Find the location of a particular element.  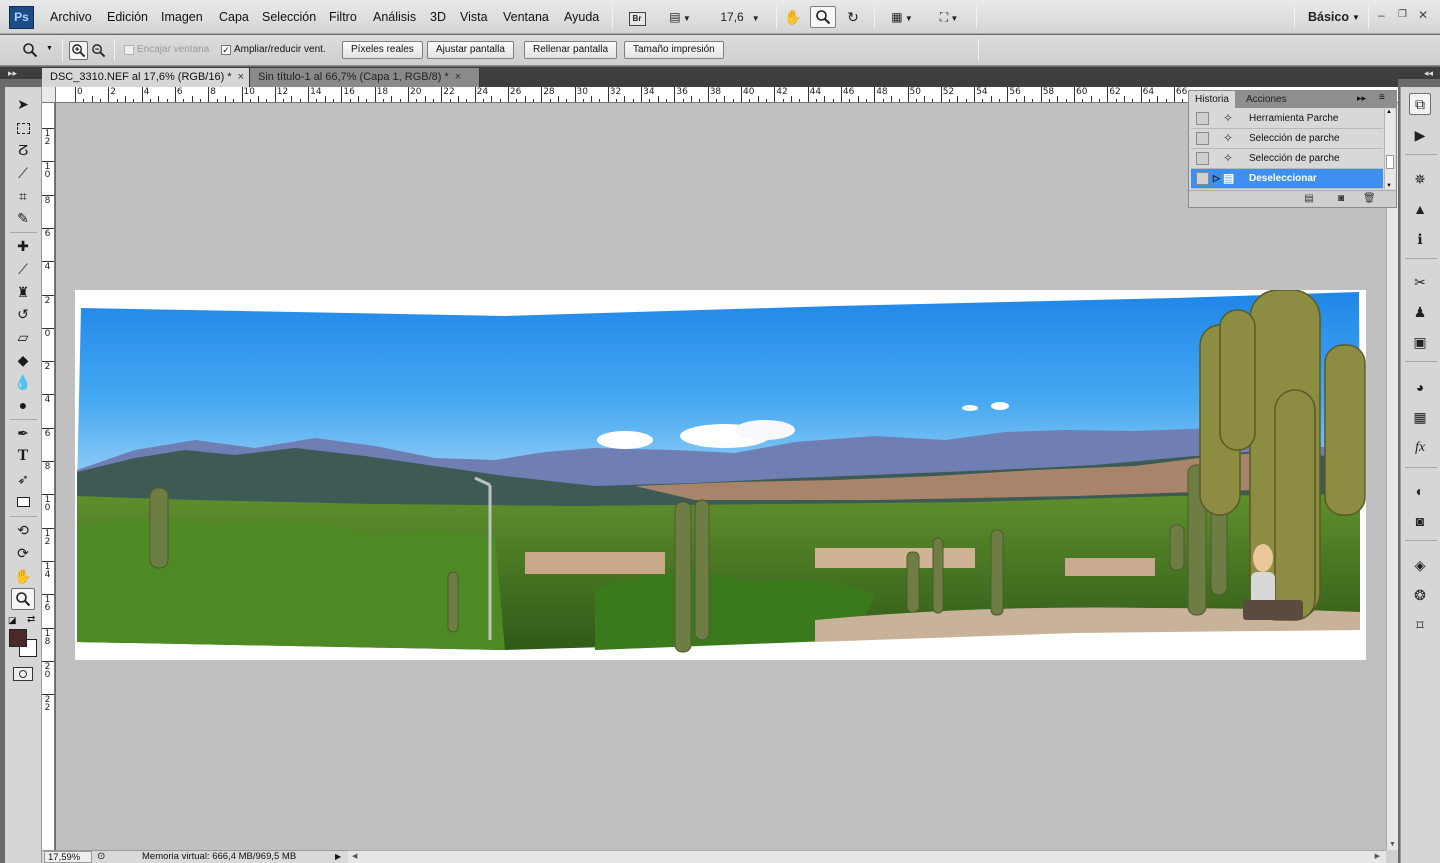

brush-tool: ⟋ is located at coordinates (23, 269).